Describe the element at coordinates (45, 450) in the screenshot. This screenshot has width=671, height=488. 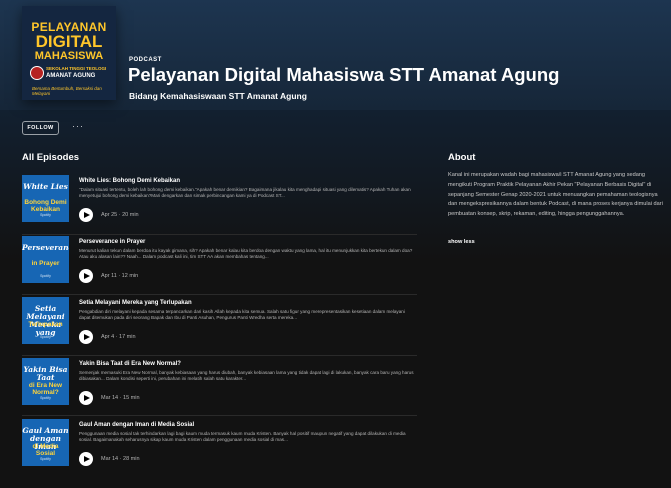
I see `thumb-line-2: di Media Sosial` at that location.